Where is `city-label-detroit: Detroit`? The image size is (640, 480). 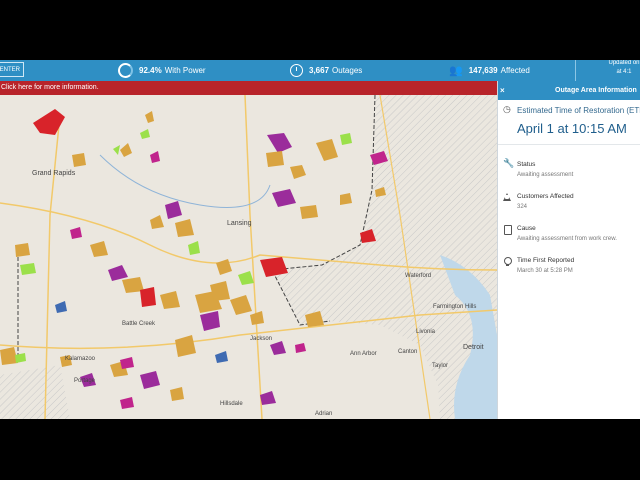 city-label-detroit: Detroit is located at coordinates (473, 347).